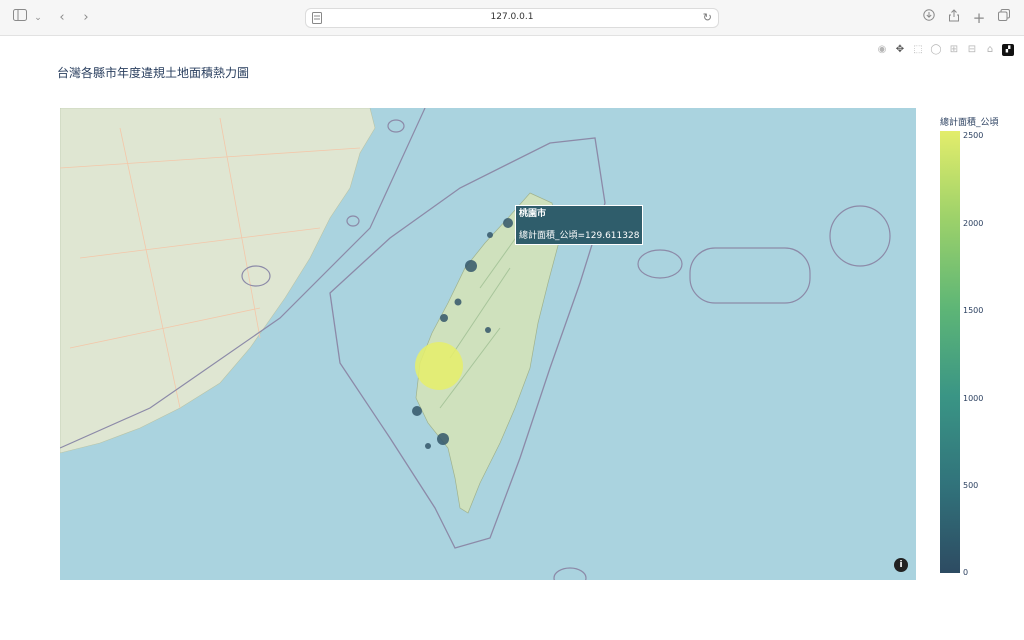 Image resolution: width=1024 pixels, height=640 pixels. Describe the element at coordinates (1008, 50) in the screenshot. I see `plotly-logo-icon: ▞` at that location.